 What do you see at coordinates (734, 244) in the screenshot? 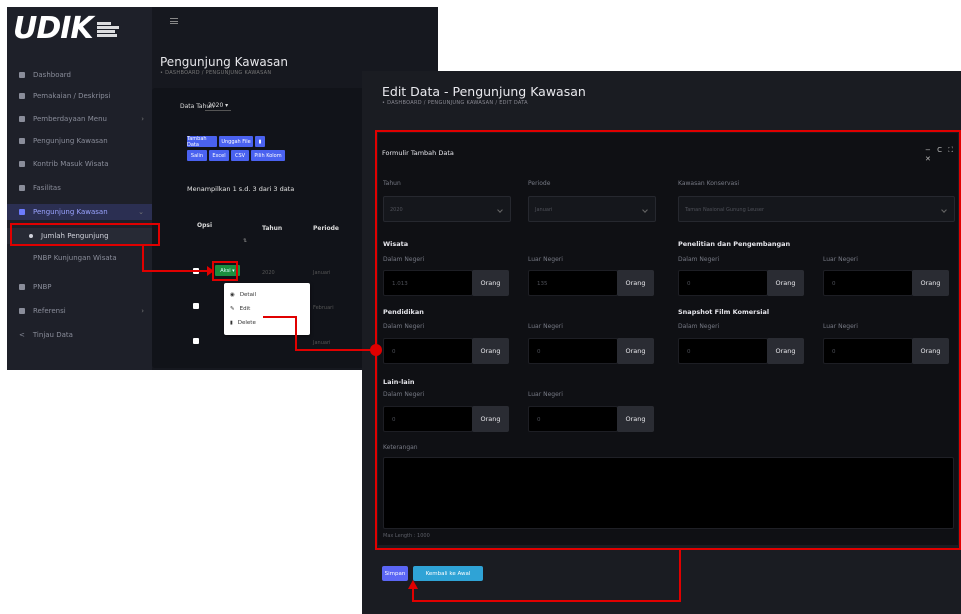
I see `section-penelitian: Penelitian dan Pengembangan` at bounding box center [734, 244].